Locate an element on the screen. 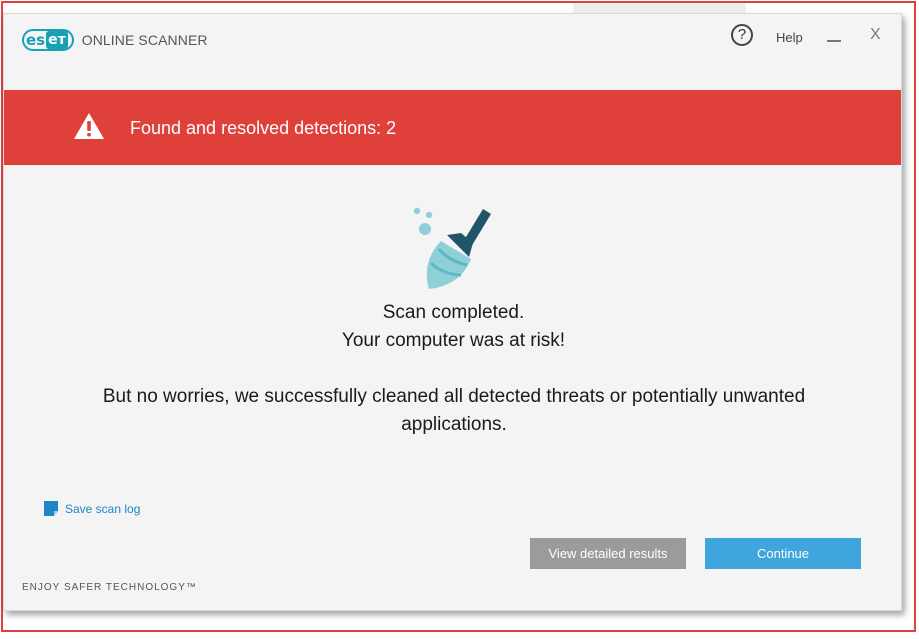 Image resolution: width=919 pixels, height=639 pixels. help-button: Help is located at coordinates (789, 37).